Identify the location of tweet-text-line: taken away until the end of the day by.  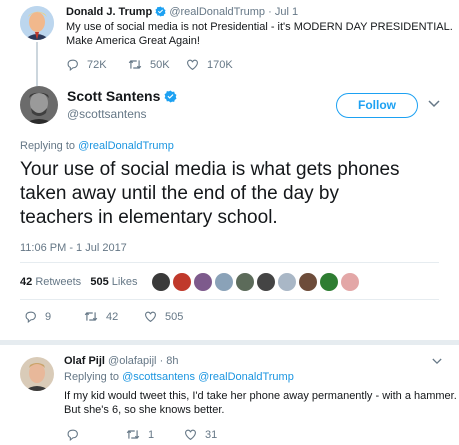
(179, 193).